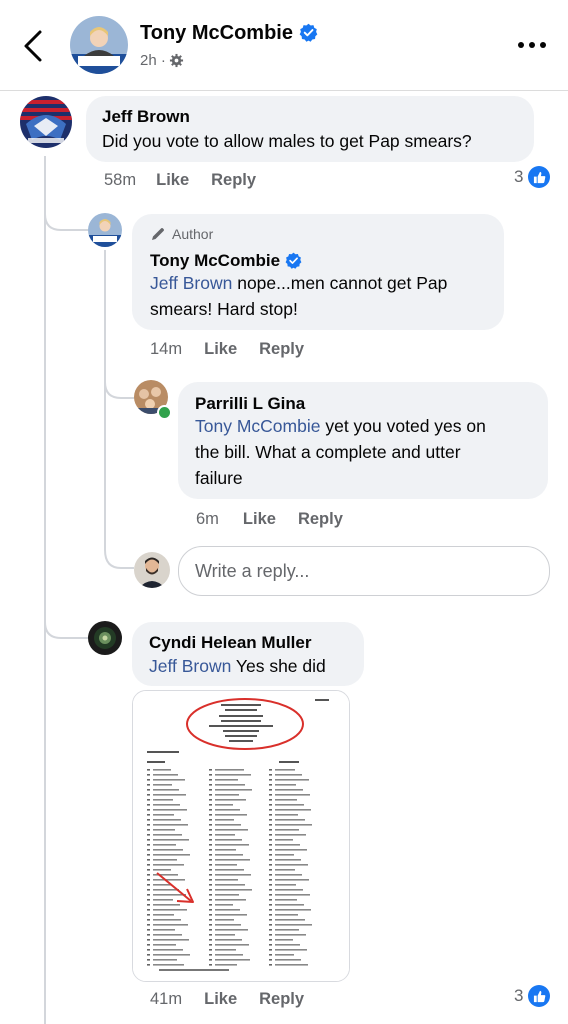 Image resolution: width=568 pixels, height=1024 pixels. What do you see at coordinates (176, 60) in the screenshot?
I see `gear-icon` at bounding box center [176, 60].